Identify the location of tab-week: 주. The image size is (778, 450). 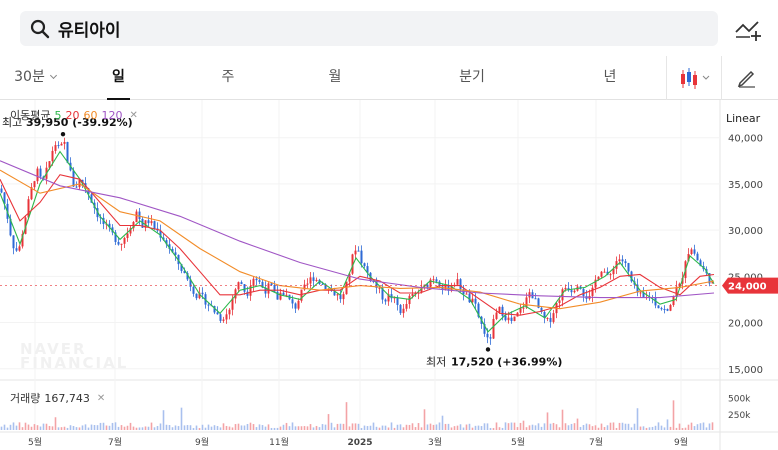
(228, 78).